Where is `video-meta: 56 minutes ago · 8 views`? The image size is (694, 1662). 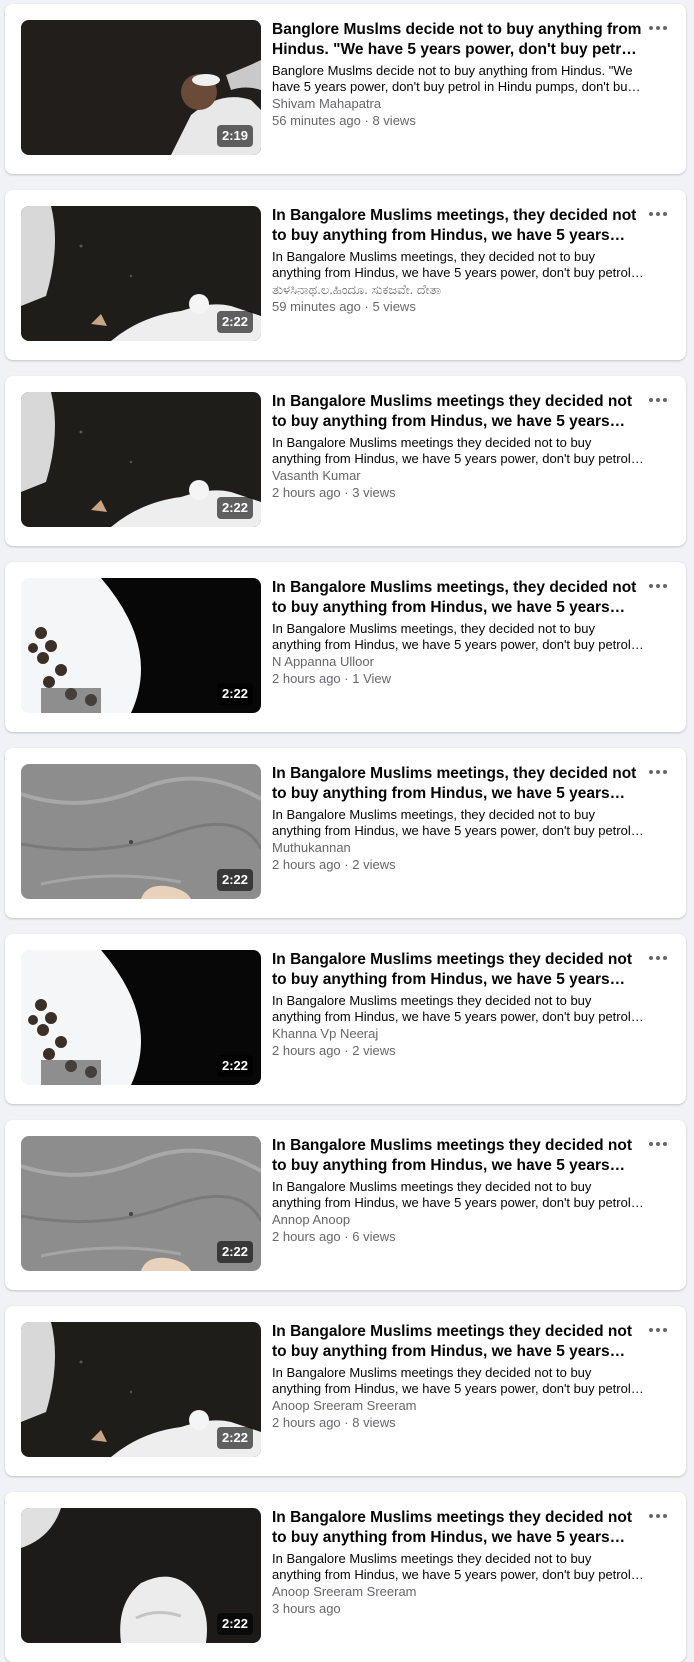
video-meta: 56 minutes ago · 8 views is located at coordinates (458, 120).